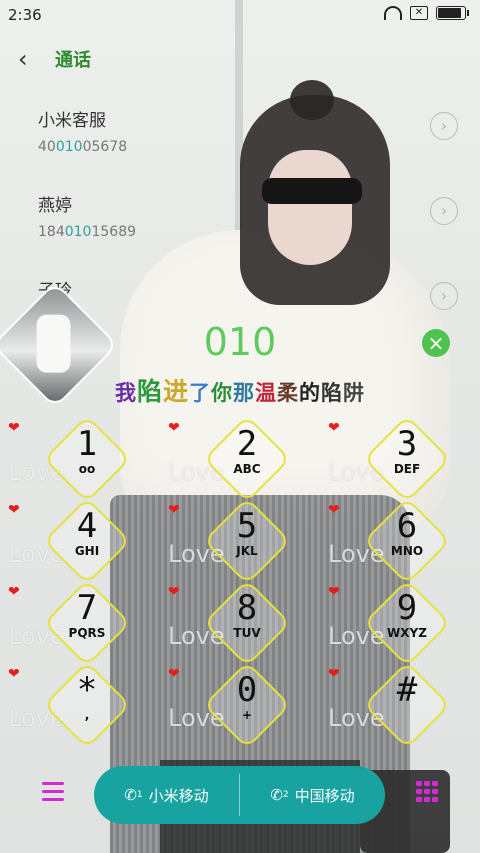 The height and width of the screenshot is (853, 480). I want to click on menu-icon, so click(53, 792).